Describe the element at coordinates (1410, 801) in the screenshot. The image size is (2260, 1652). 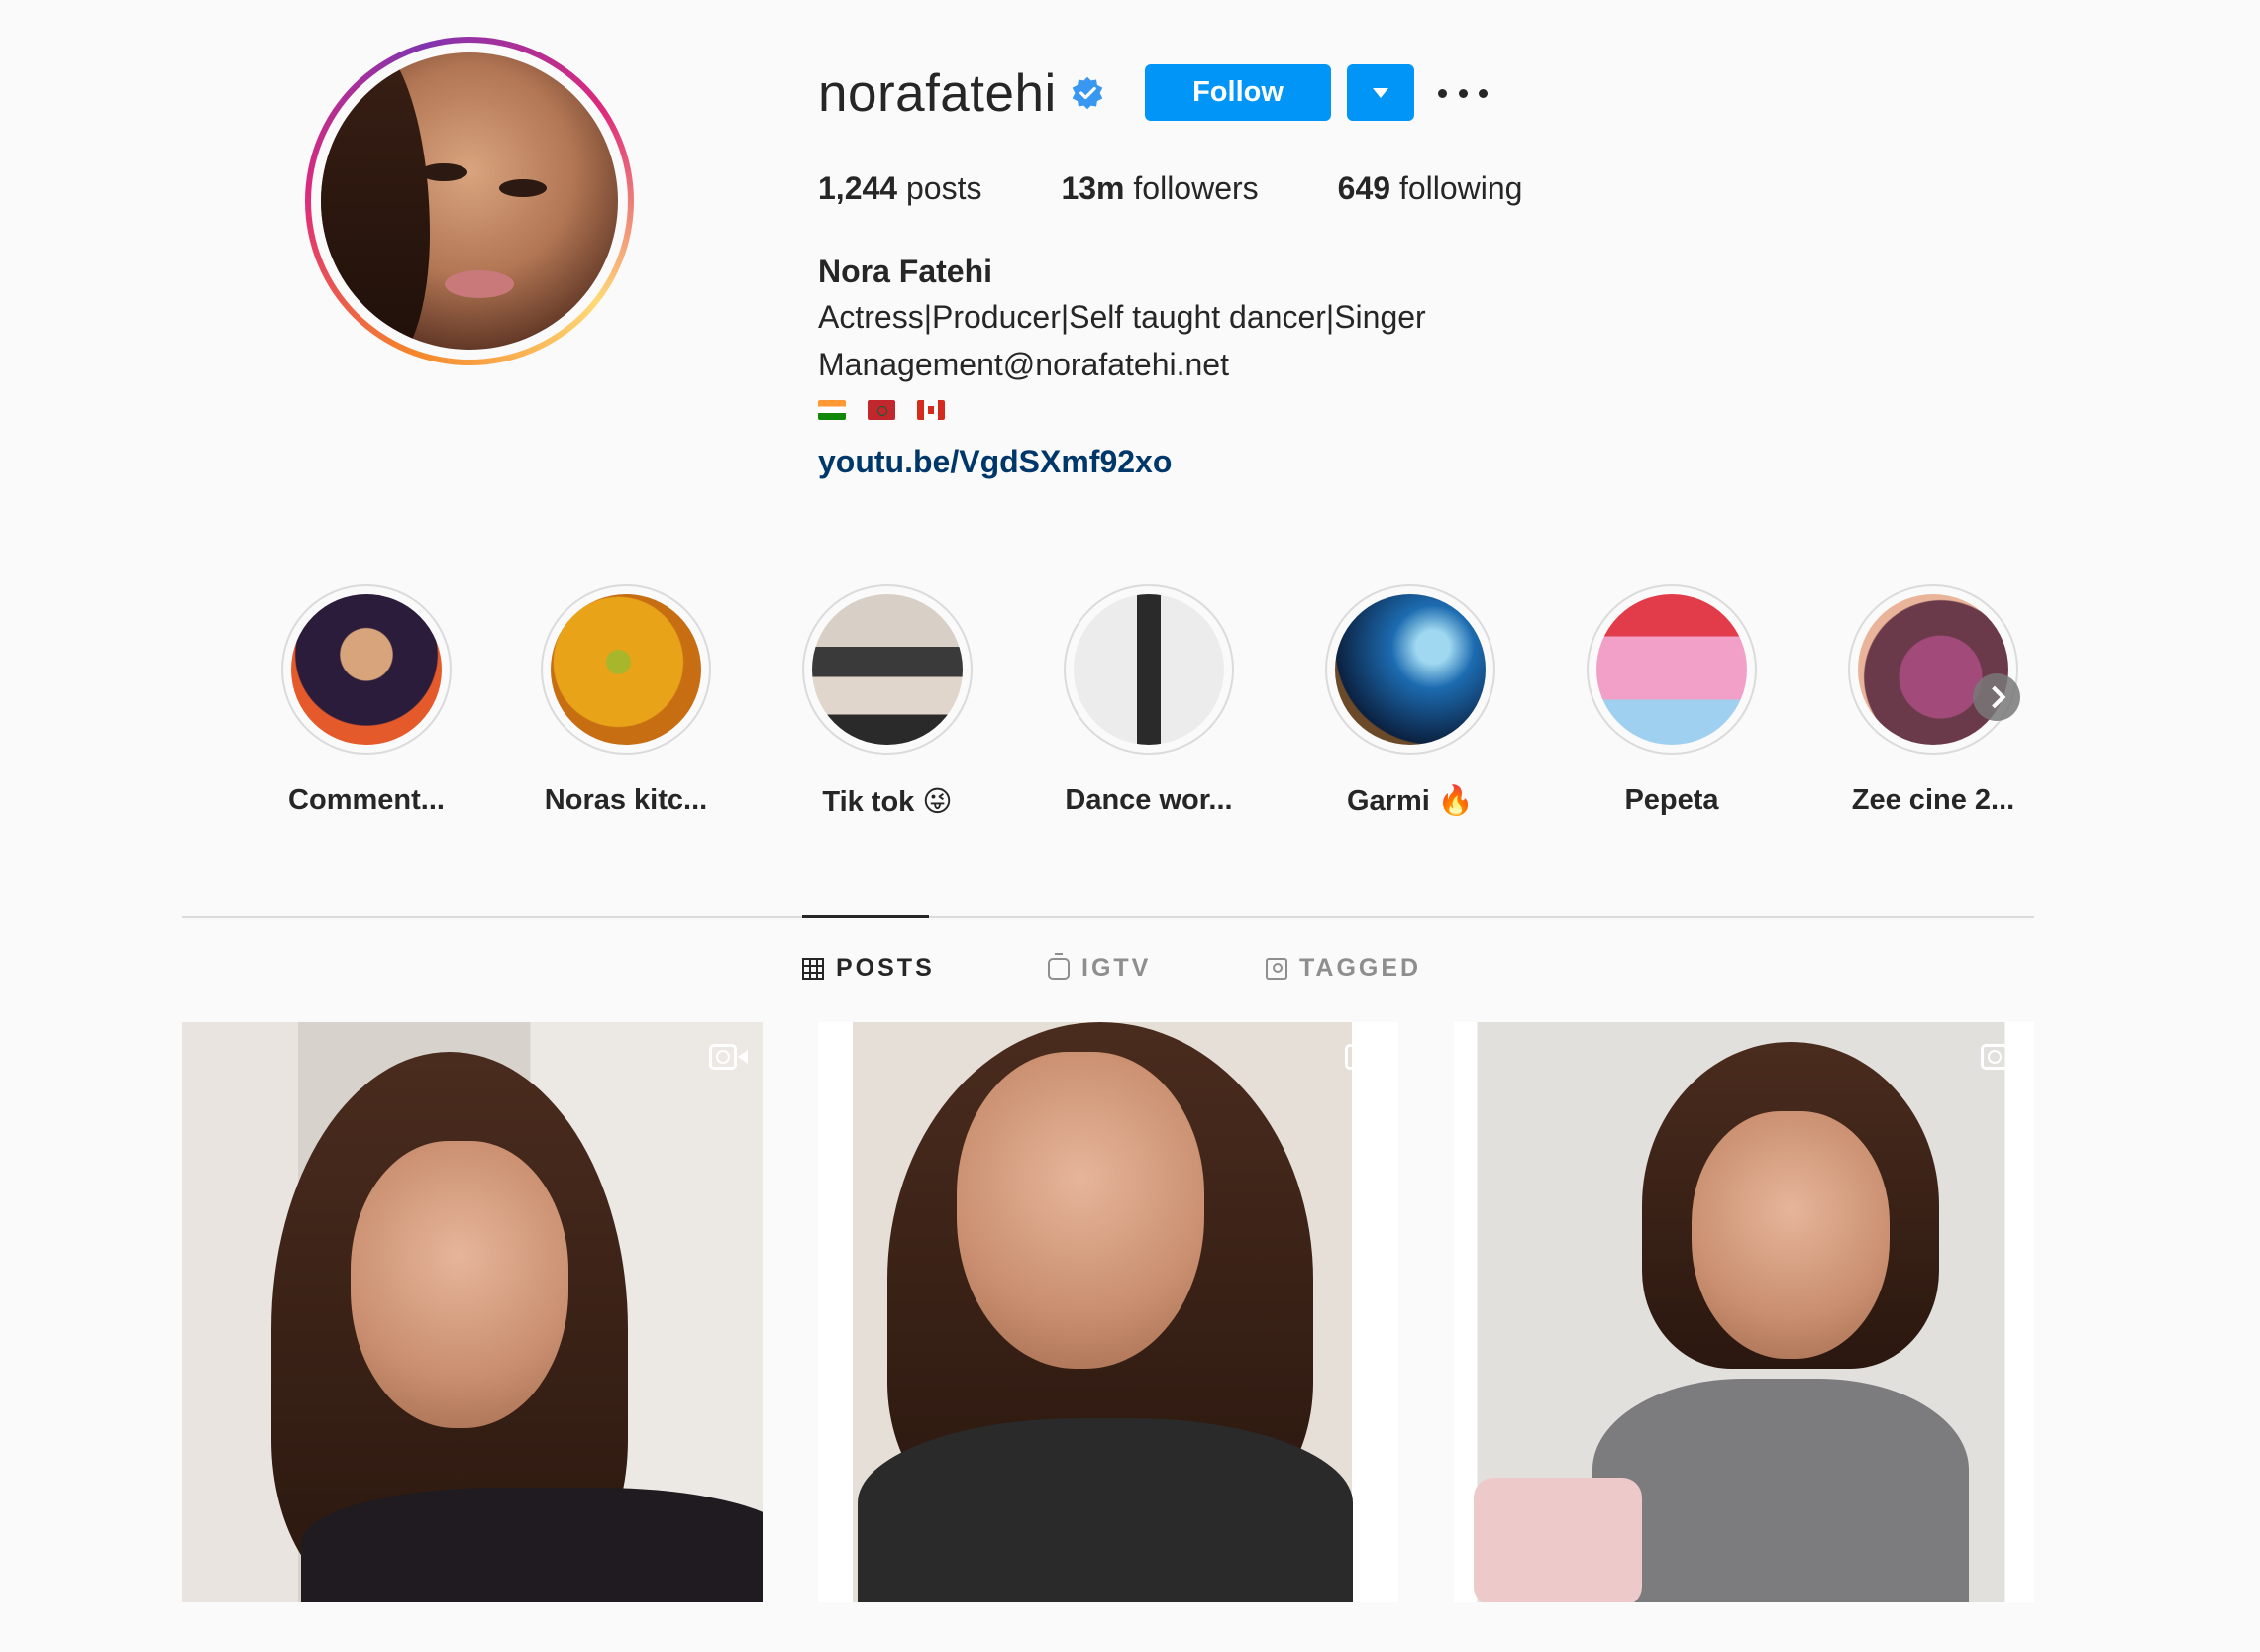
I see `highlight-label: Garmi 🔥` at that location.